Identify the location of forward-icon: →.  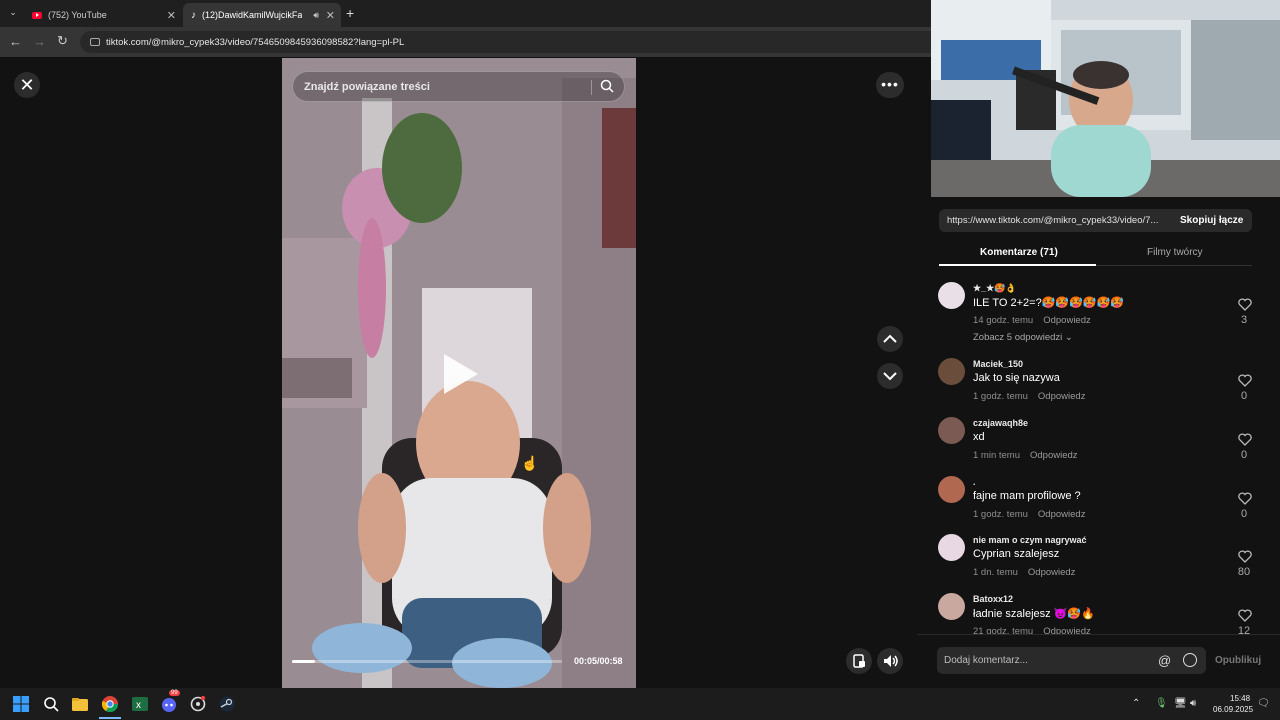
(39, 41).